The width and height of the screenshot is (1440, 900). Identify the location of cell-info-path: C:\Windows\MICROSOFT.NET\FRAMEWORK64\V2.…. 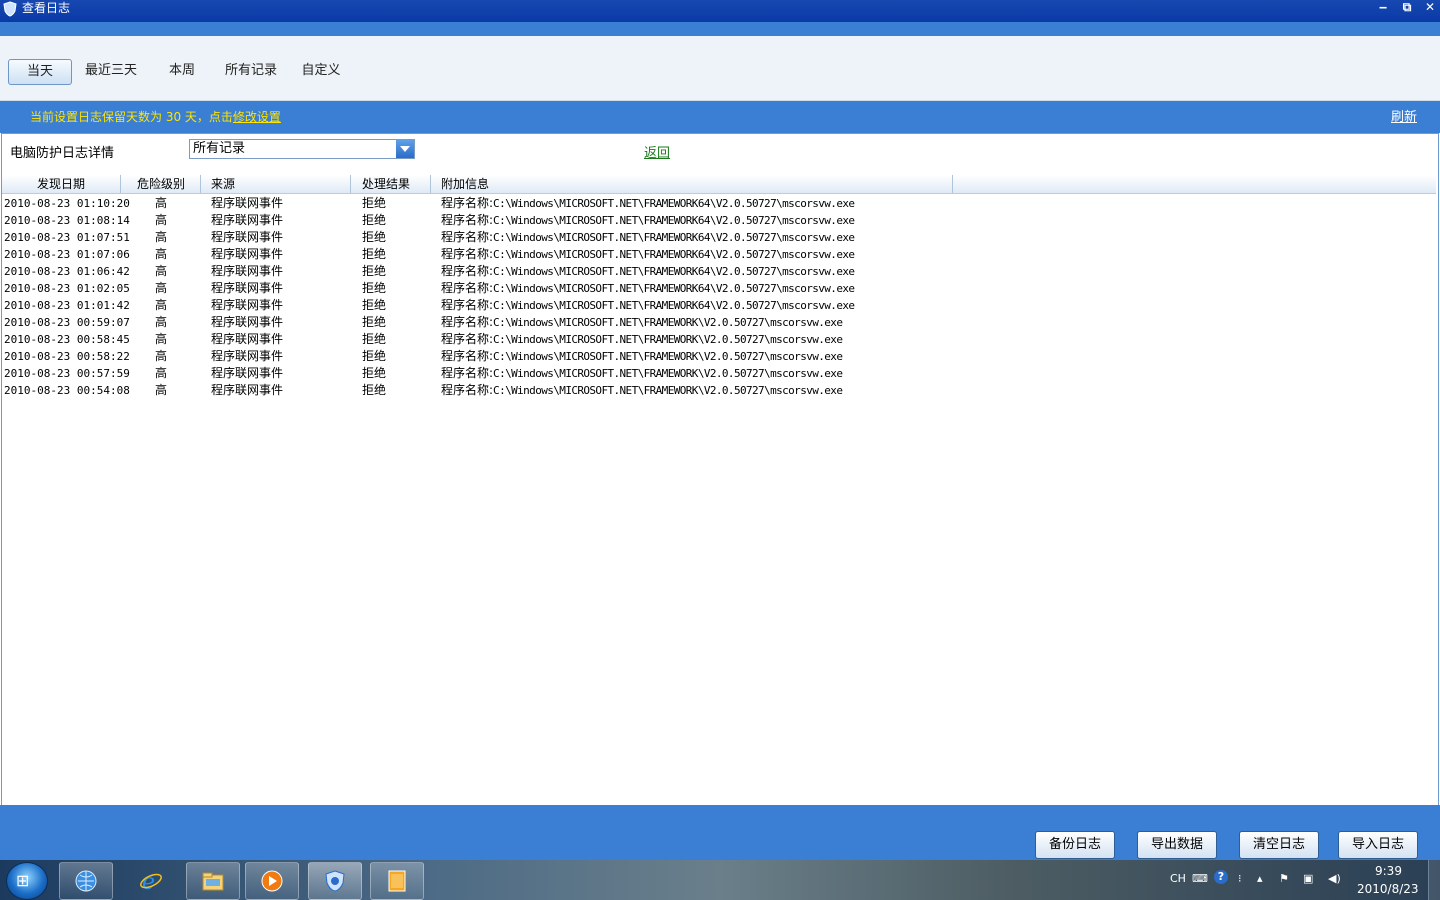
(674, 271).